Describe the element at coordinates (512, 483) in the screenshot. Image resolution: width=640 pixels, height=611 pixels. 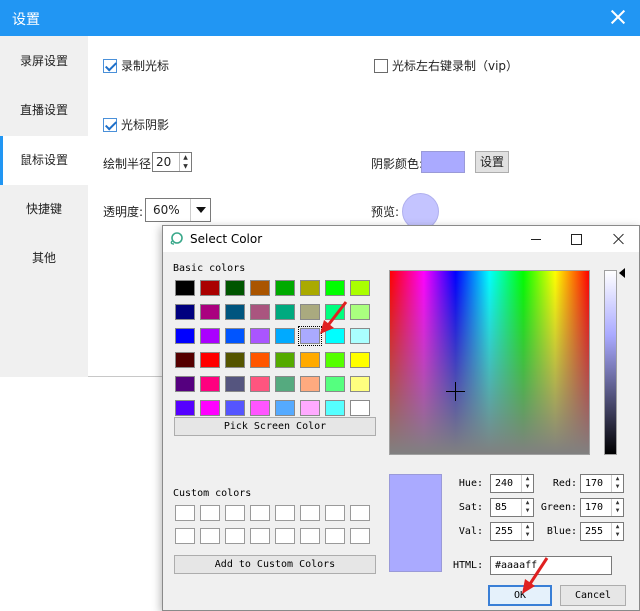
I see `hue-spinbox: 240 ▲ ▼` at that location.